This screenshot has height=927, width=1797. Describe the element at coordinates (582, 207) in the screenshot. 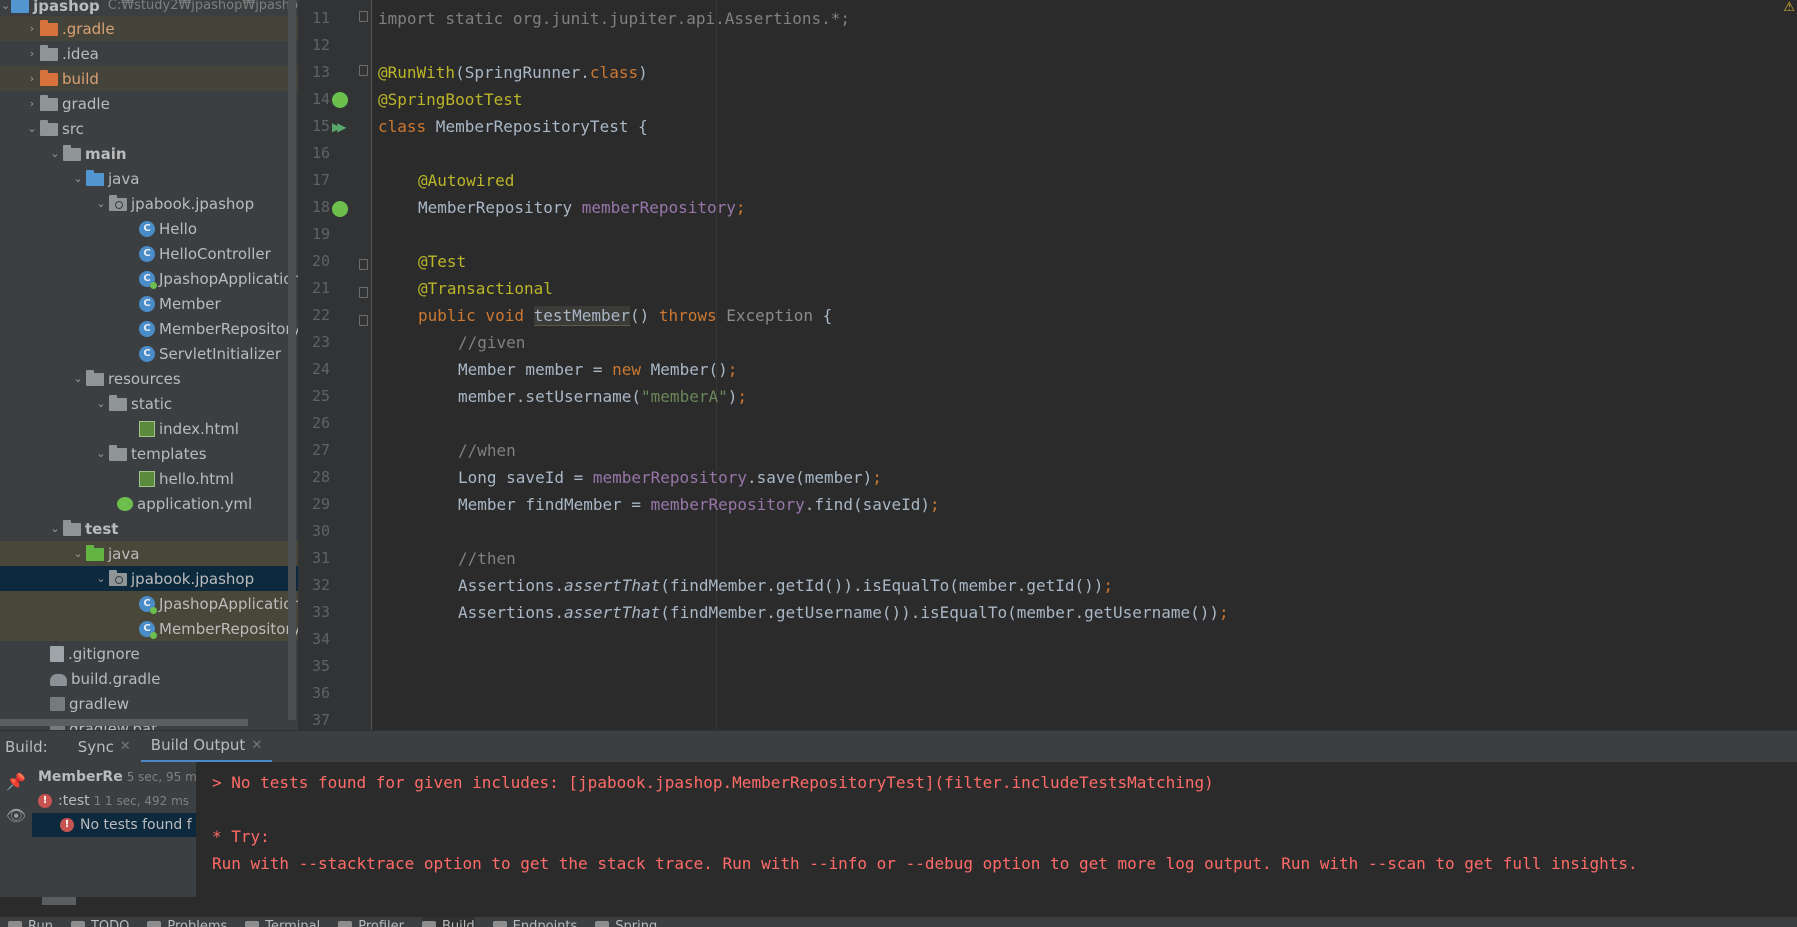

I see `code-line-18: MemberRepository memberRepository;` at that location.